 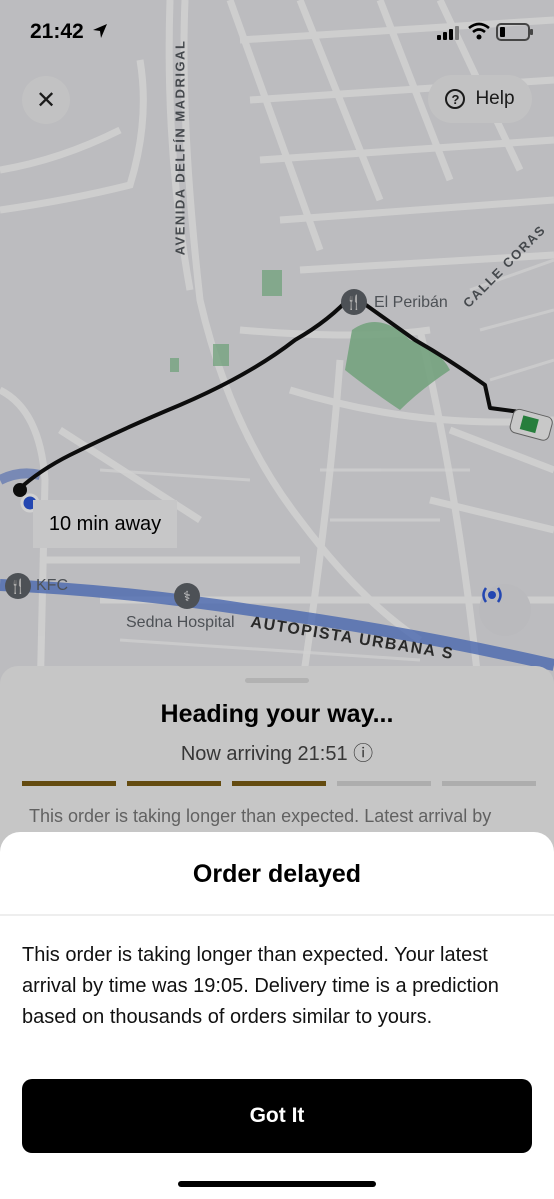 I want to click on home-indicator, so click(x=277, y=1184).